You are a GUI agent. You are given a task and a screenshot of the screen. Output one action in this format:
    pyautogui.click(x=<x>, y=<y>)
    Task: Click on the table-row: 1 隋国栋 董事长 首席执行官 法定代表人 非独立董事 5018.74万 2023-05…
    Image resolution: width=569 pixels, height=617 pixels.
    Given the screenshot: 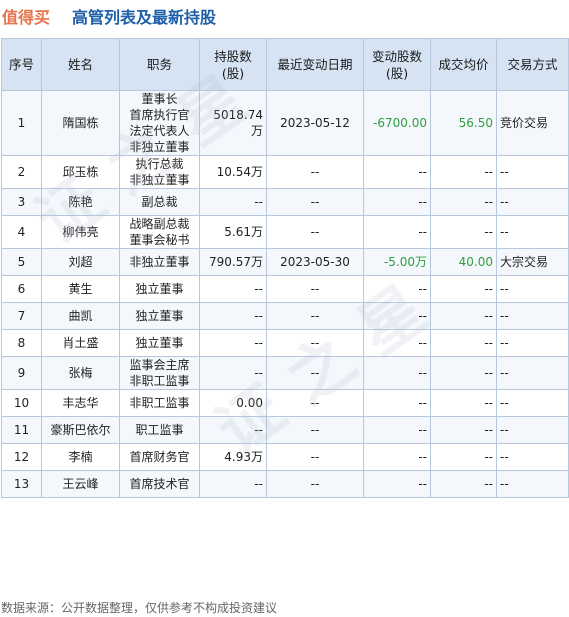 What is the action you would take?
    pyautogui.click(x=285, y=123)
    